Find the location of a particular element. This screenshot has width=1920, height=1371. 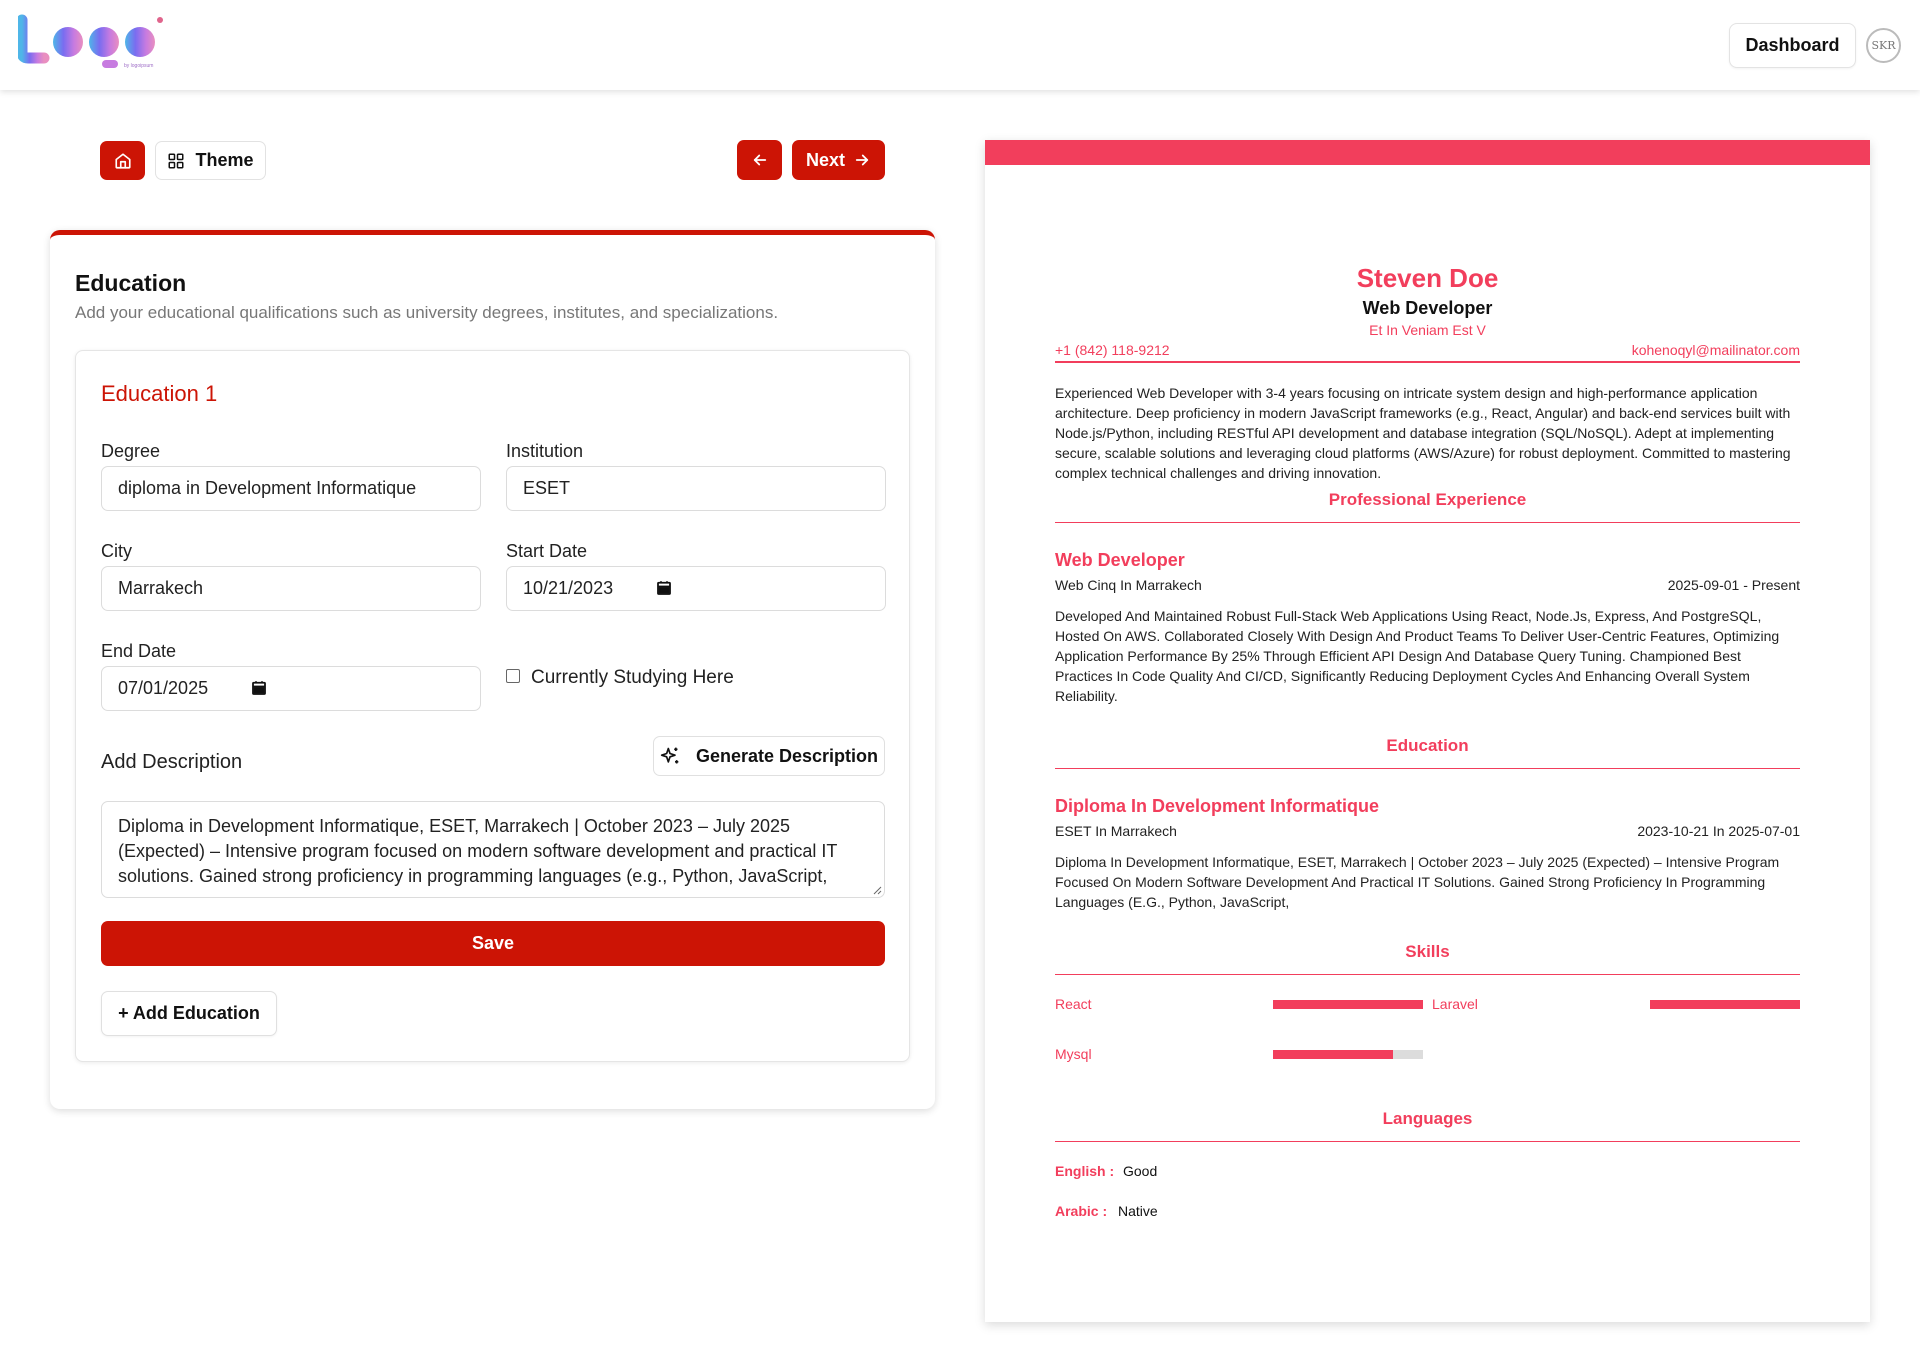

currently-studying-label: Currently Studying Here is located at coordinates (632, 678).